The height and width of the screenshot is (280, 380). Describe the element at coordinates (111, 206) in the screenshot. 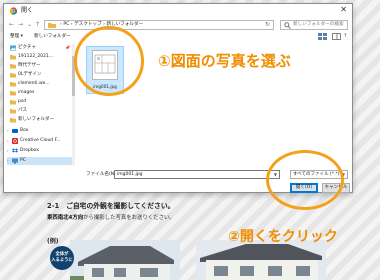

I see `step-title: 2-1 ご自宅の外観を撮影してください。` at that location.